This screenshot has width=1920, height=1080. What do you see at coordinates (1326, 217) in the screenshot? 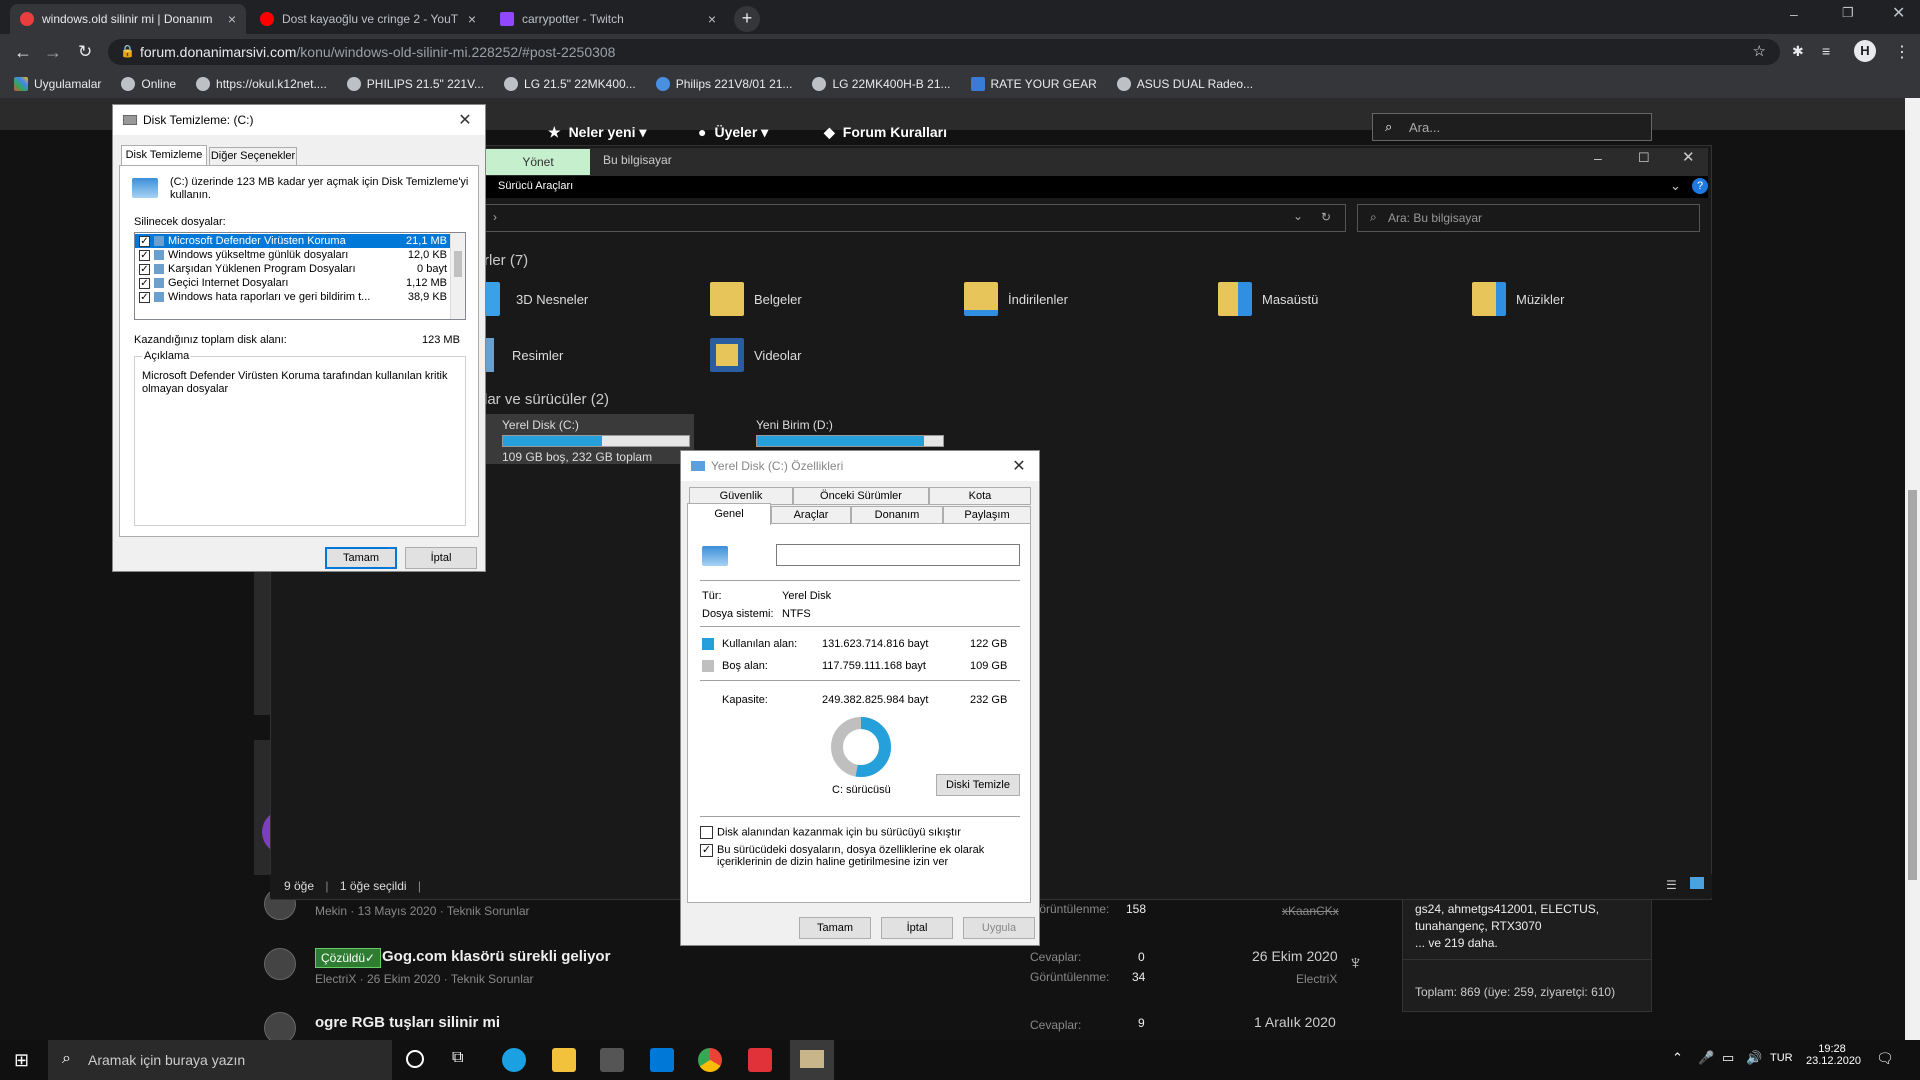
I see `refresh-icon: ↻` at bounding box center [1326, 217].